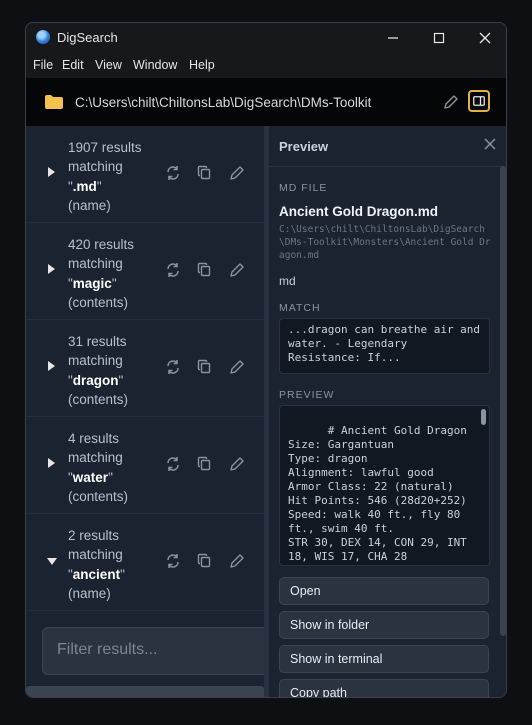  Describe the element at coordinates (145, 691) in the screenshot. I see `horizontal-scrollbar` at that location.